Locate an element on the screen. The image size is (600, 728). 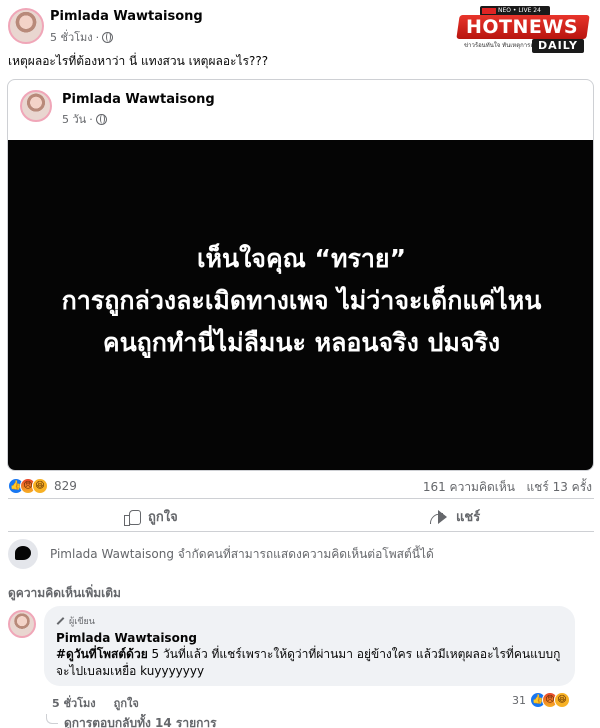
post-text-line-1: เห็นใจคุณ “ทราย” is located at coordinates (301, 258).